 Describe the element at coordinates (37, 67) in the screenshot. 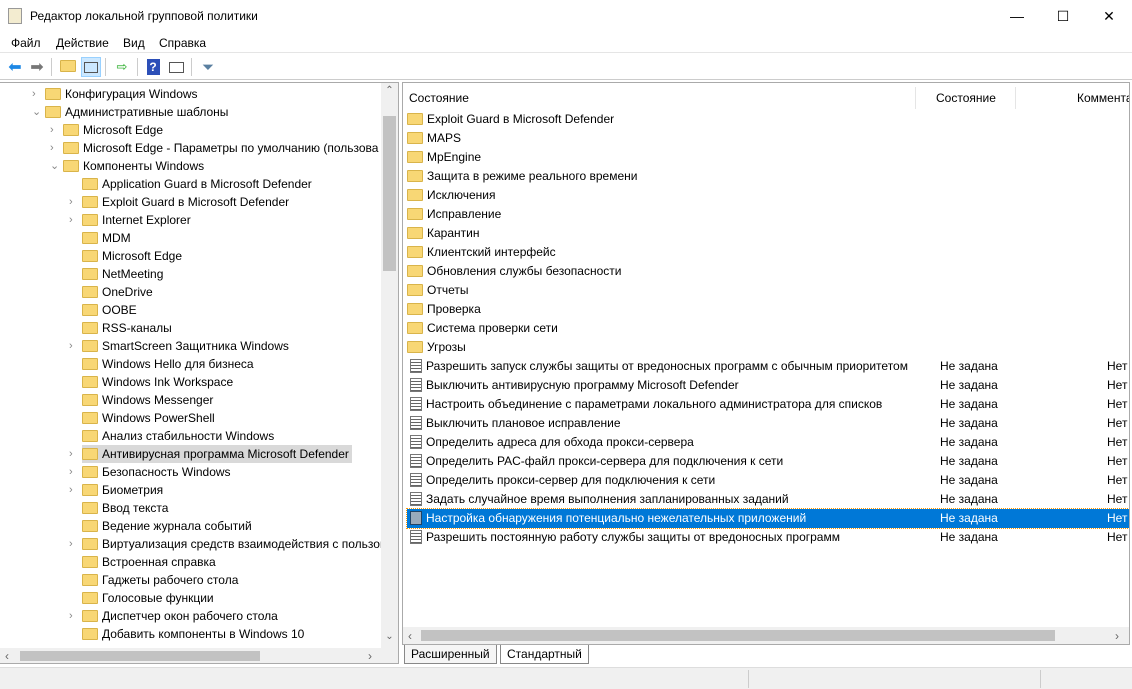

I see `forward-icon: ➡` at that location.